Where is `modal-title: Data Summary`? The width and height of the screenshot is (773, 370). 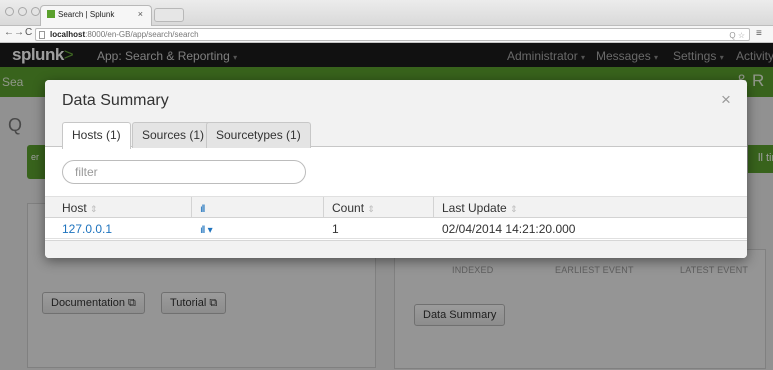 modal-title: Data Summary is located at coordinates (115, 100).